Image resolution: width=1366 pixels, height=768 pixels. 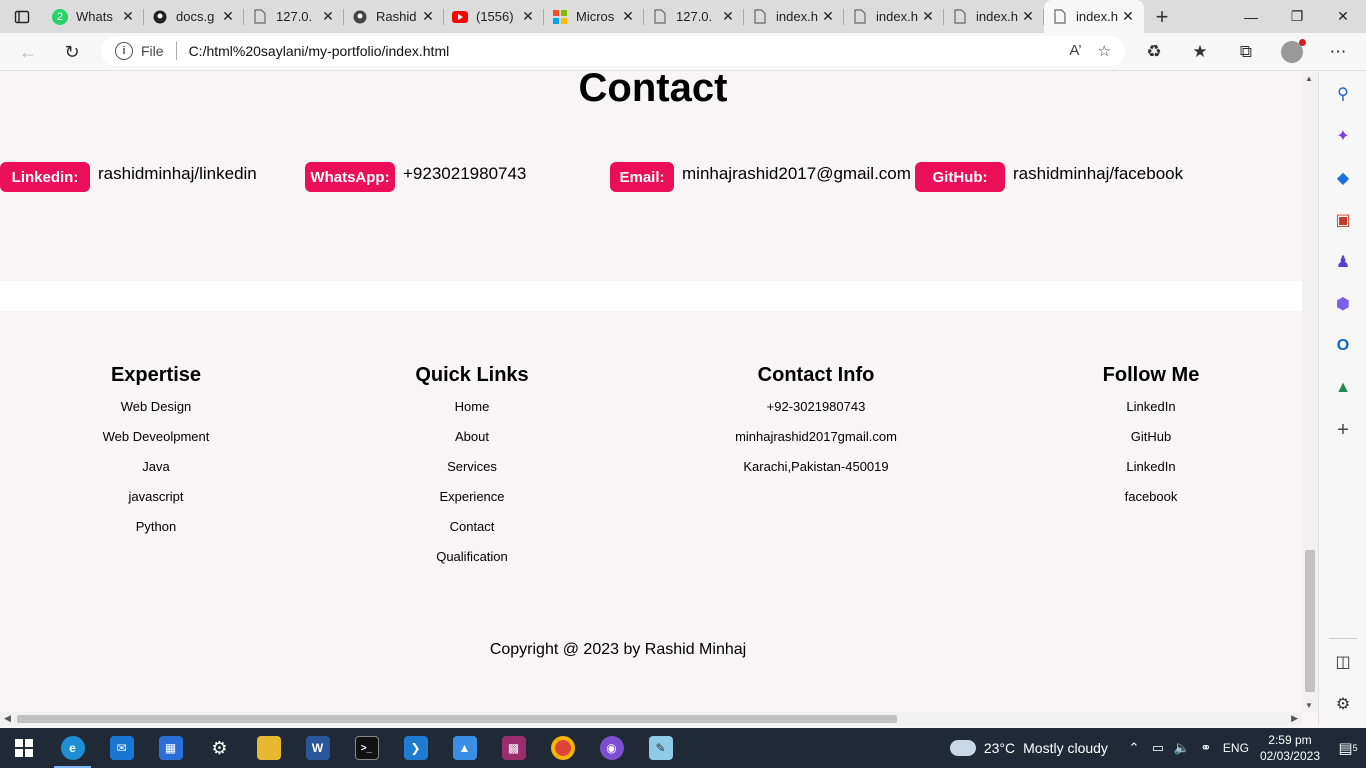 What do you see at coordinates (394, 16) in the screenshot?
I see `browser-tab: Rashid ✕` at bounding box center [394, 16].